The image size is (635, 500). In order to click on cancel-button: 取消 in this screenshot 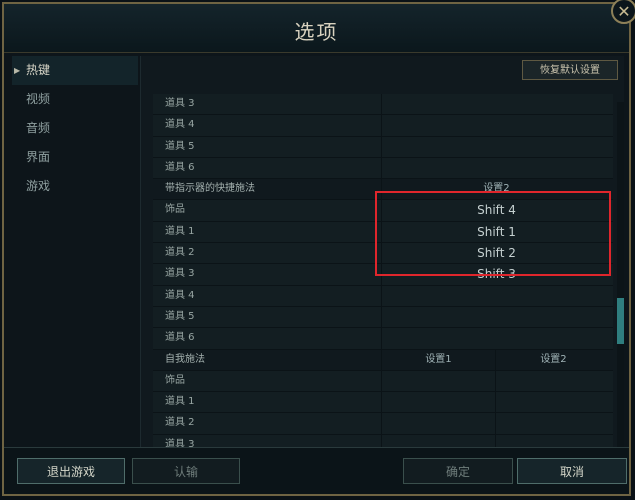, I will do `click(572, 471)`.